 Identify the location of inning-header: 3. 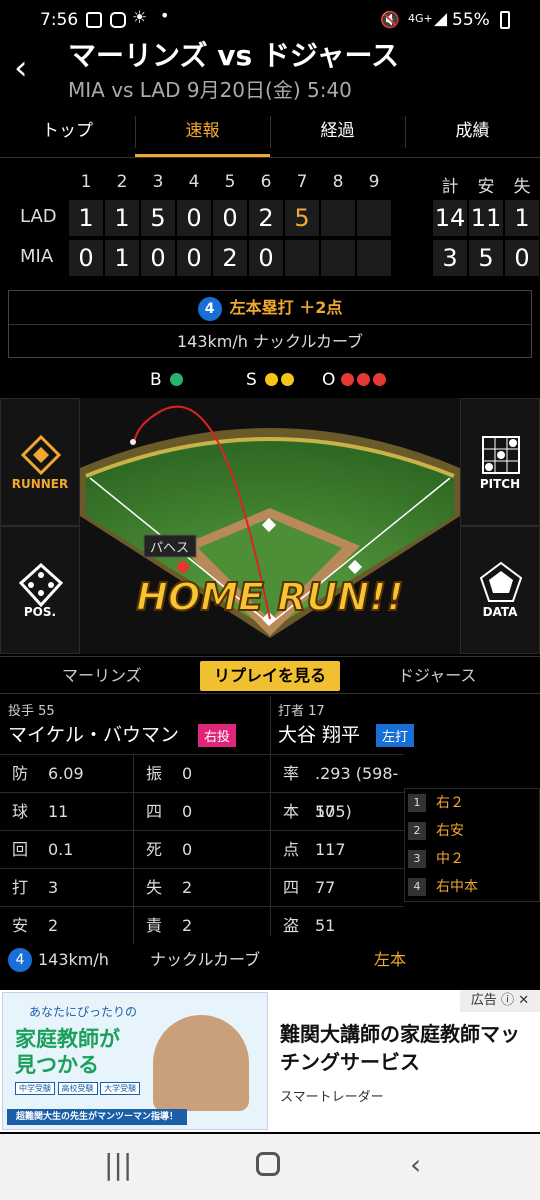
(158, 182).